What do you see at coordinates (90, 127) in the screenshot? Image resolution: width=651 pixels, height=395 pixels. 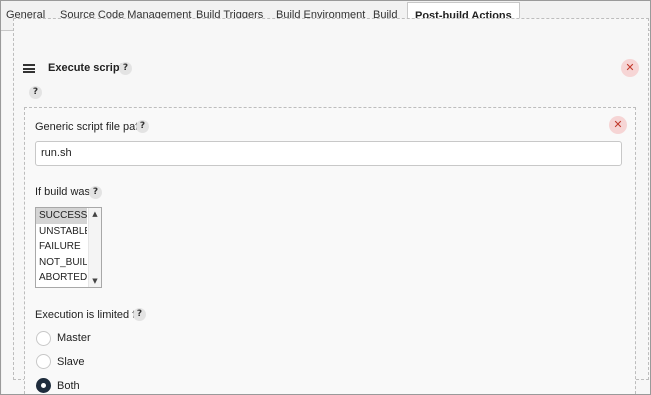 I see `script-path-label: Generic script file path` at bounding box center [90, 127].